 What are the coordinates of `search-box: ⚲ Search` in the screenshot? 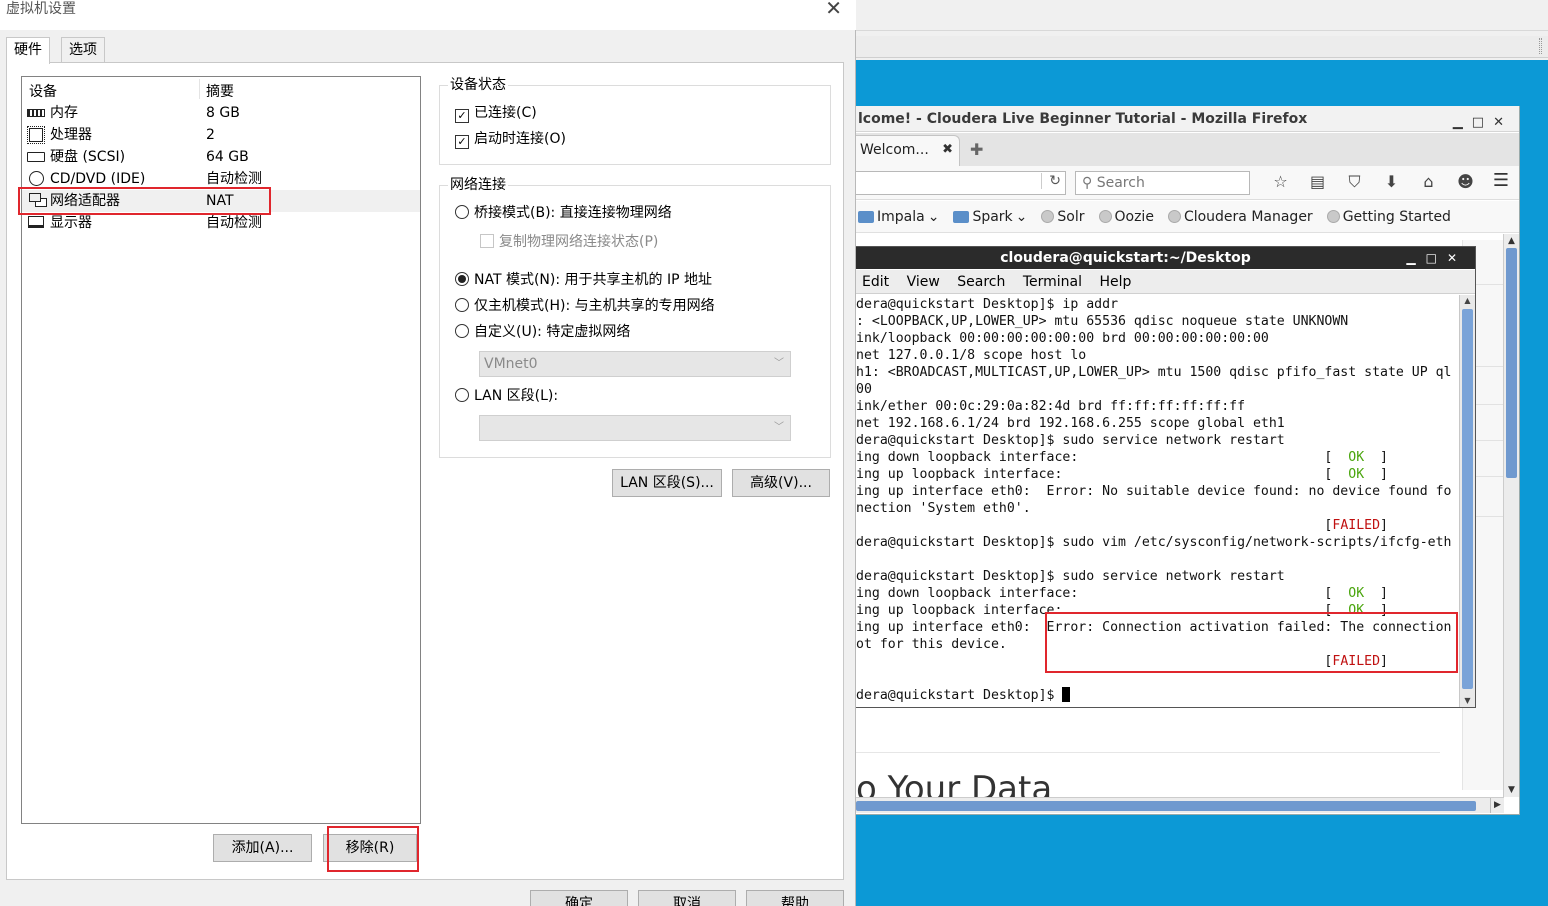 It's located at (1162, 183).